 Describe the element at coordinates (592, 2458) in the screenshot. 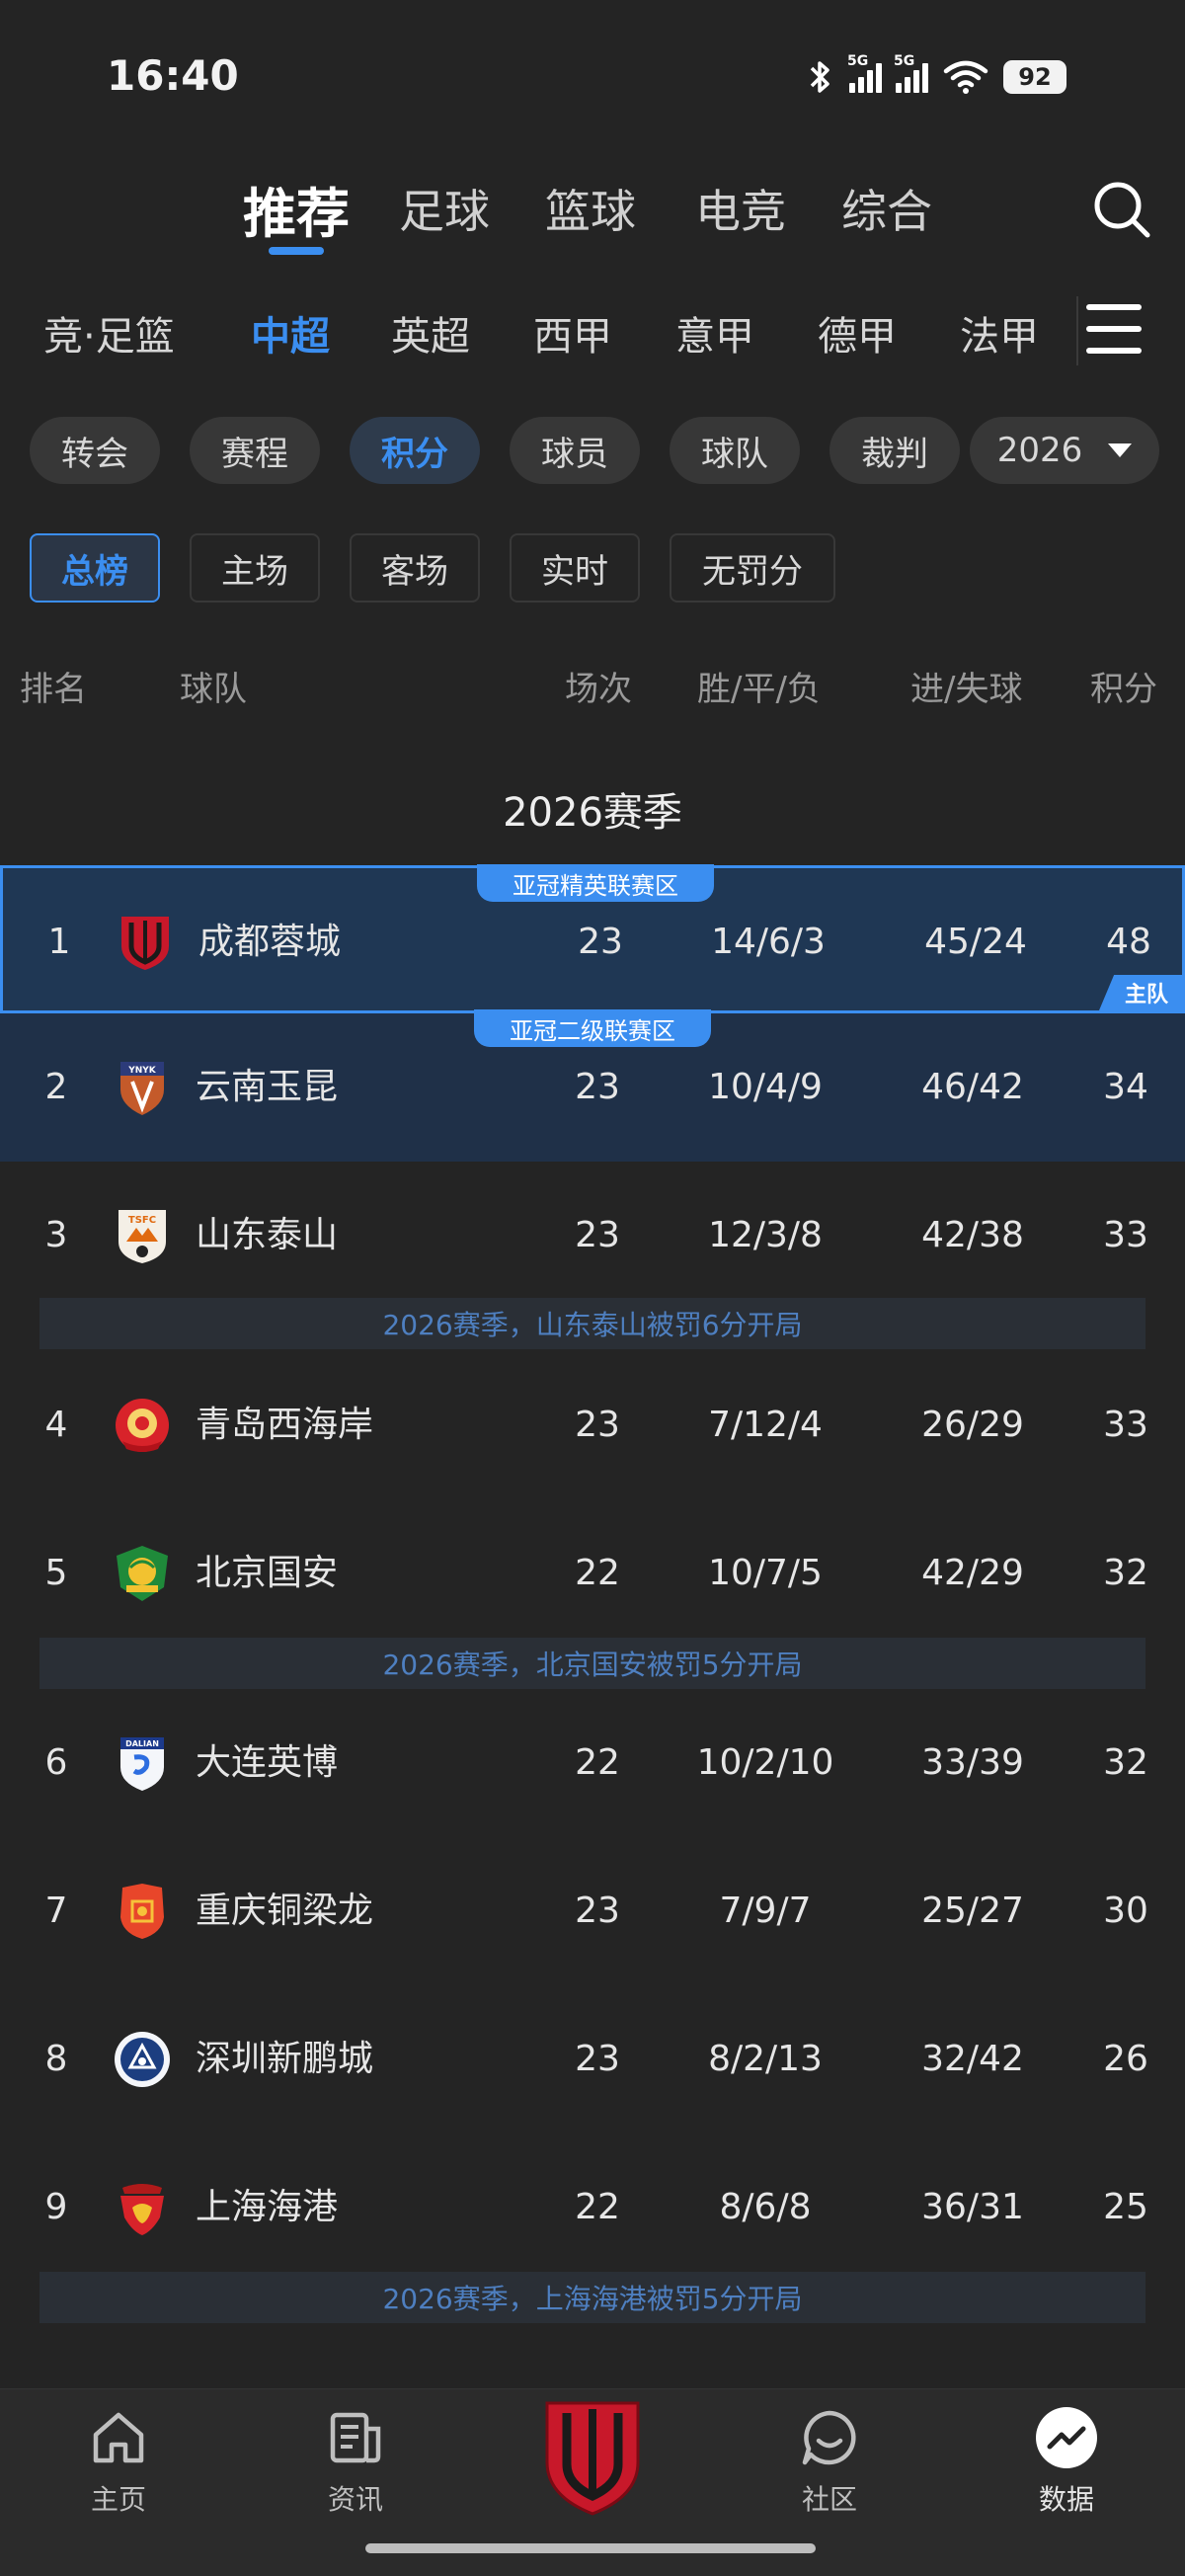

I see `team-logo-icon` at that location.